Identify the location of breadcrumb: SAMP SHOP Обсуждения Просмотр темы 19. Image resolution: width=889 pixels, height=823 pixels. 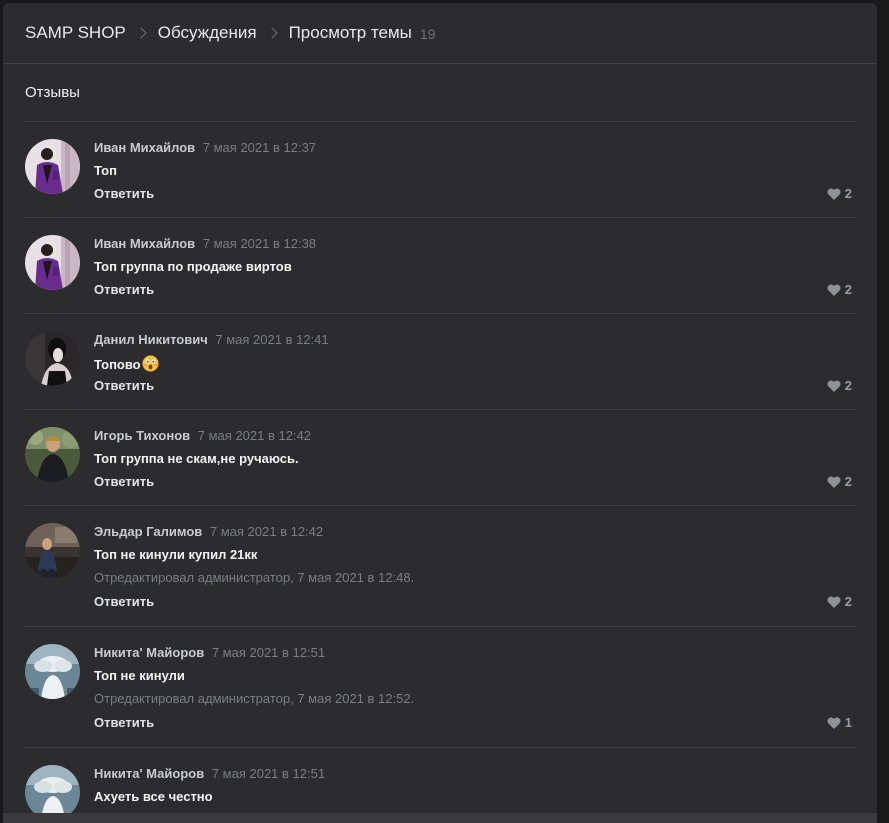
(440, 33).